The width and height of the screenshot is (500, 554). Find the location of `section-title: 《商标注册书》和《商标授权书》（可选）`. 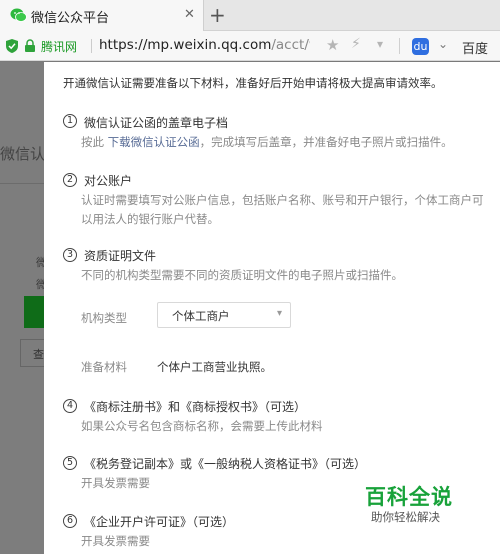

section-title: 《商标注册书》和《商标授权书》（可选） is located at coordinates (195, 407).